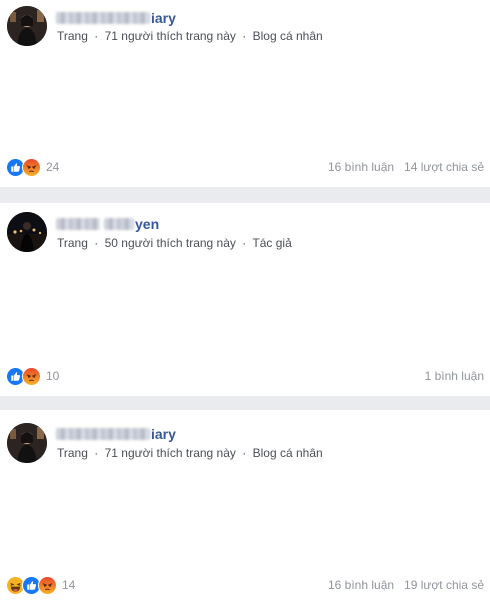 This screenshot has width=490, height=603. Describe the element at coordinates (454, 376) in the screenshot. I see `comments-count: 1 bình luận` at that location.